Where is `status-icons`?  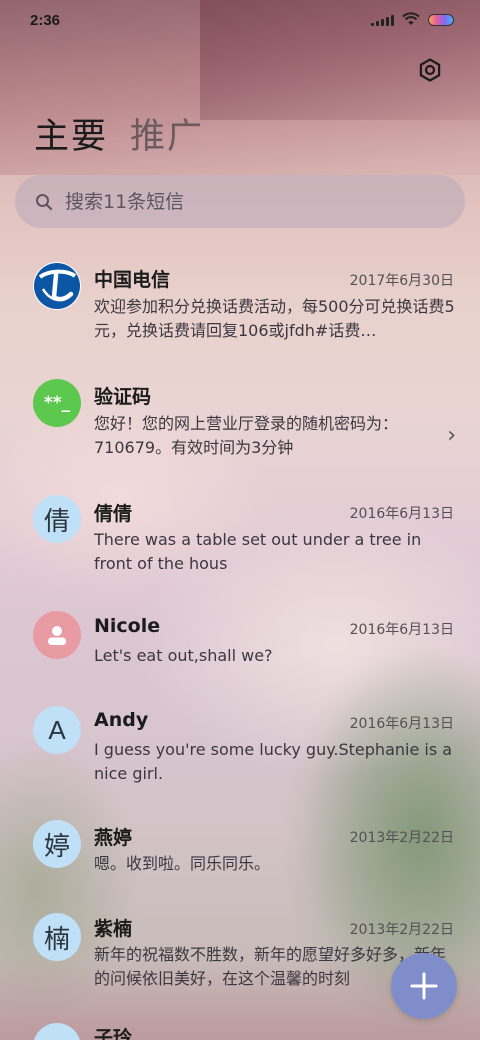 status-icons is located at coordinates (412, 20).